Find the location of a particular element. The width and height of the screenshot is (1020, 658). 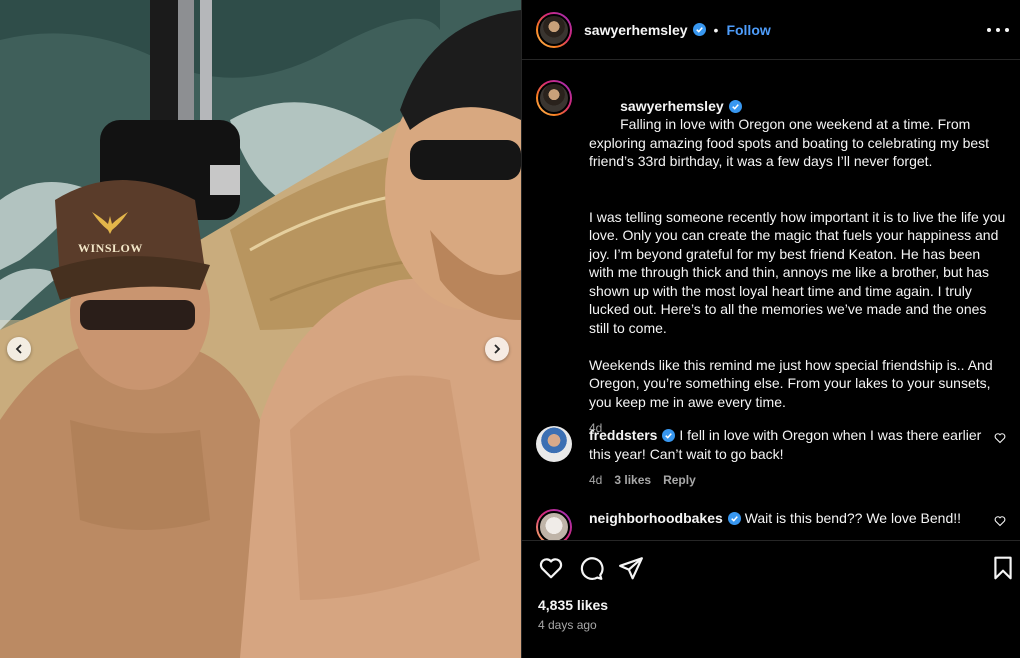

carousel-prev-button is located at coordinates (19, 349).